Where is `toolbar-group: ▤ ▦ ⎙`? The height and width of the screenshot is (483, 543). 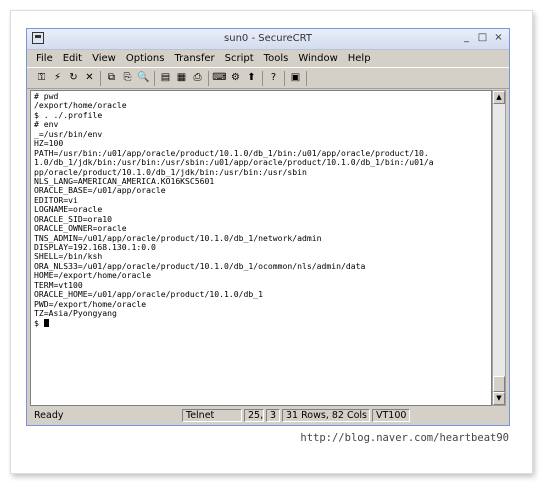
toolbar-group: ▤ ▦ ⎙ is located at coordinates (182, 78).